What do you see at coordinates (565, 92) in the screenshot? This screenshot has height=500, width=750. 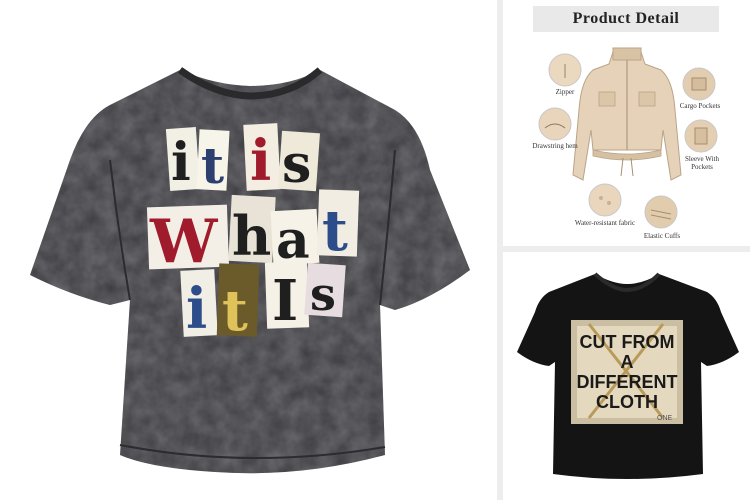 I see `callout-label-zipper: Zipper` at bounding box center [565, 92].